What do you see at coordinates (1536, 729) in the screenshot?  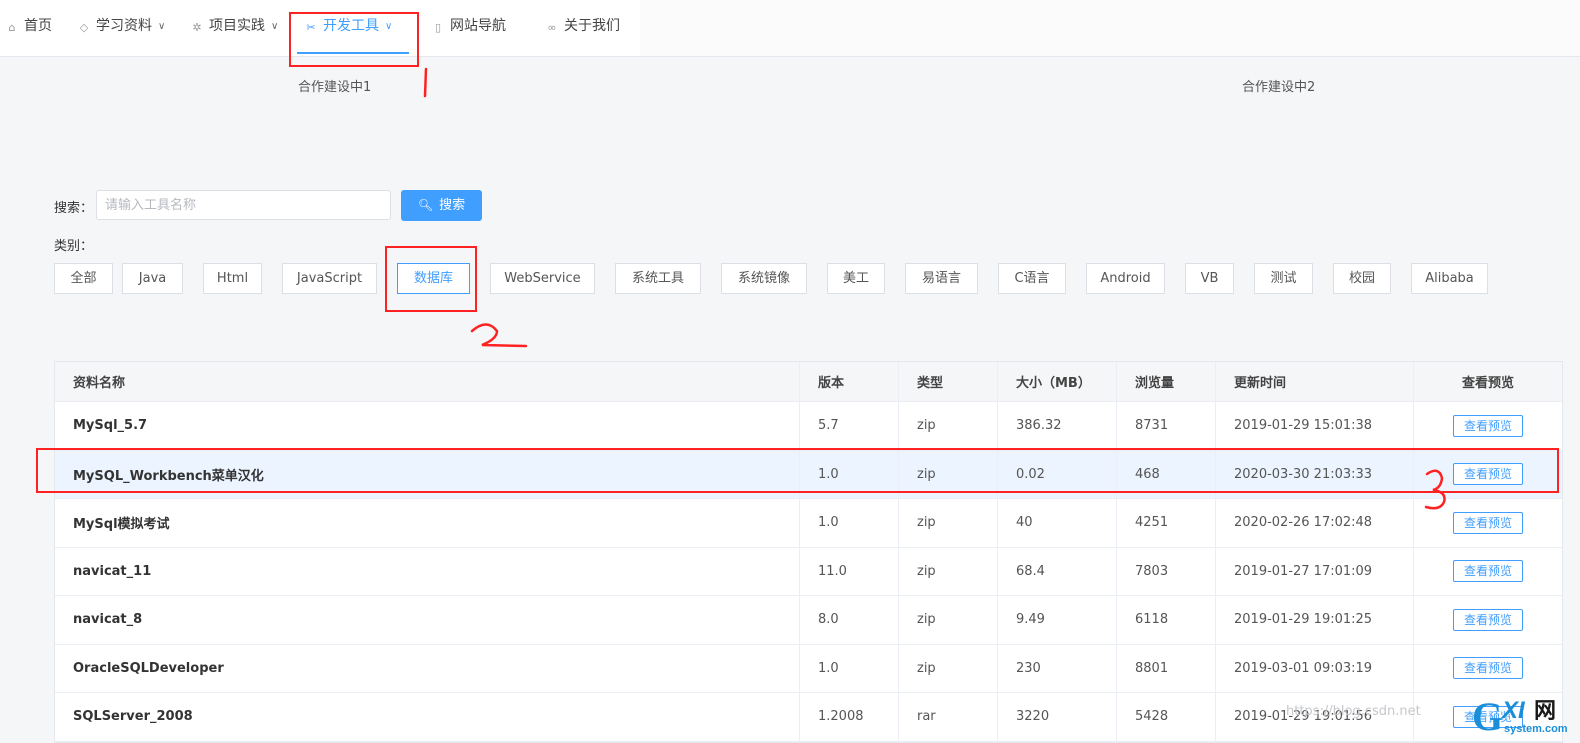 I see `logo-domain: system.com` at bounding box center [1536, 729].